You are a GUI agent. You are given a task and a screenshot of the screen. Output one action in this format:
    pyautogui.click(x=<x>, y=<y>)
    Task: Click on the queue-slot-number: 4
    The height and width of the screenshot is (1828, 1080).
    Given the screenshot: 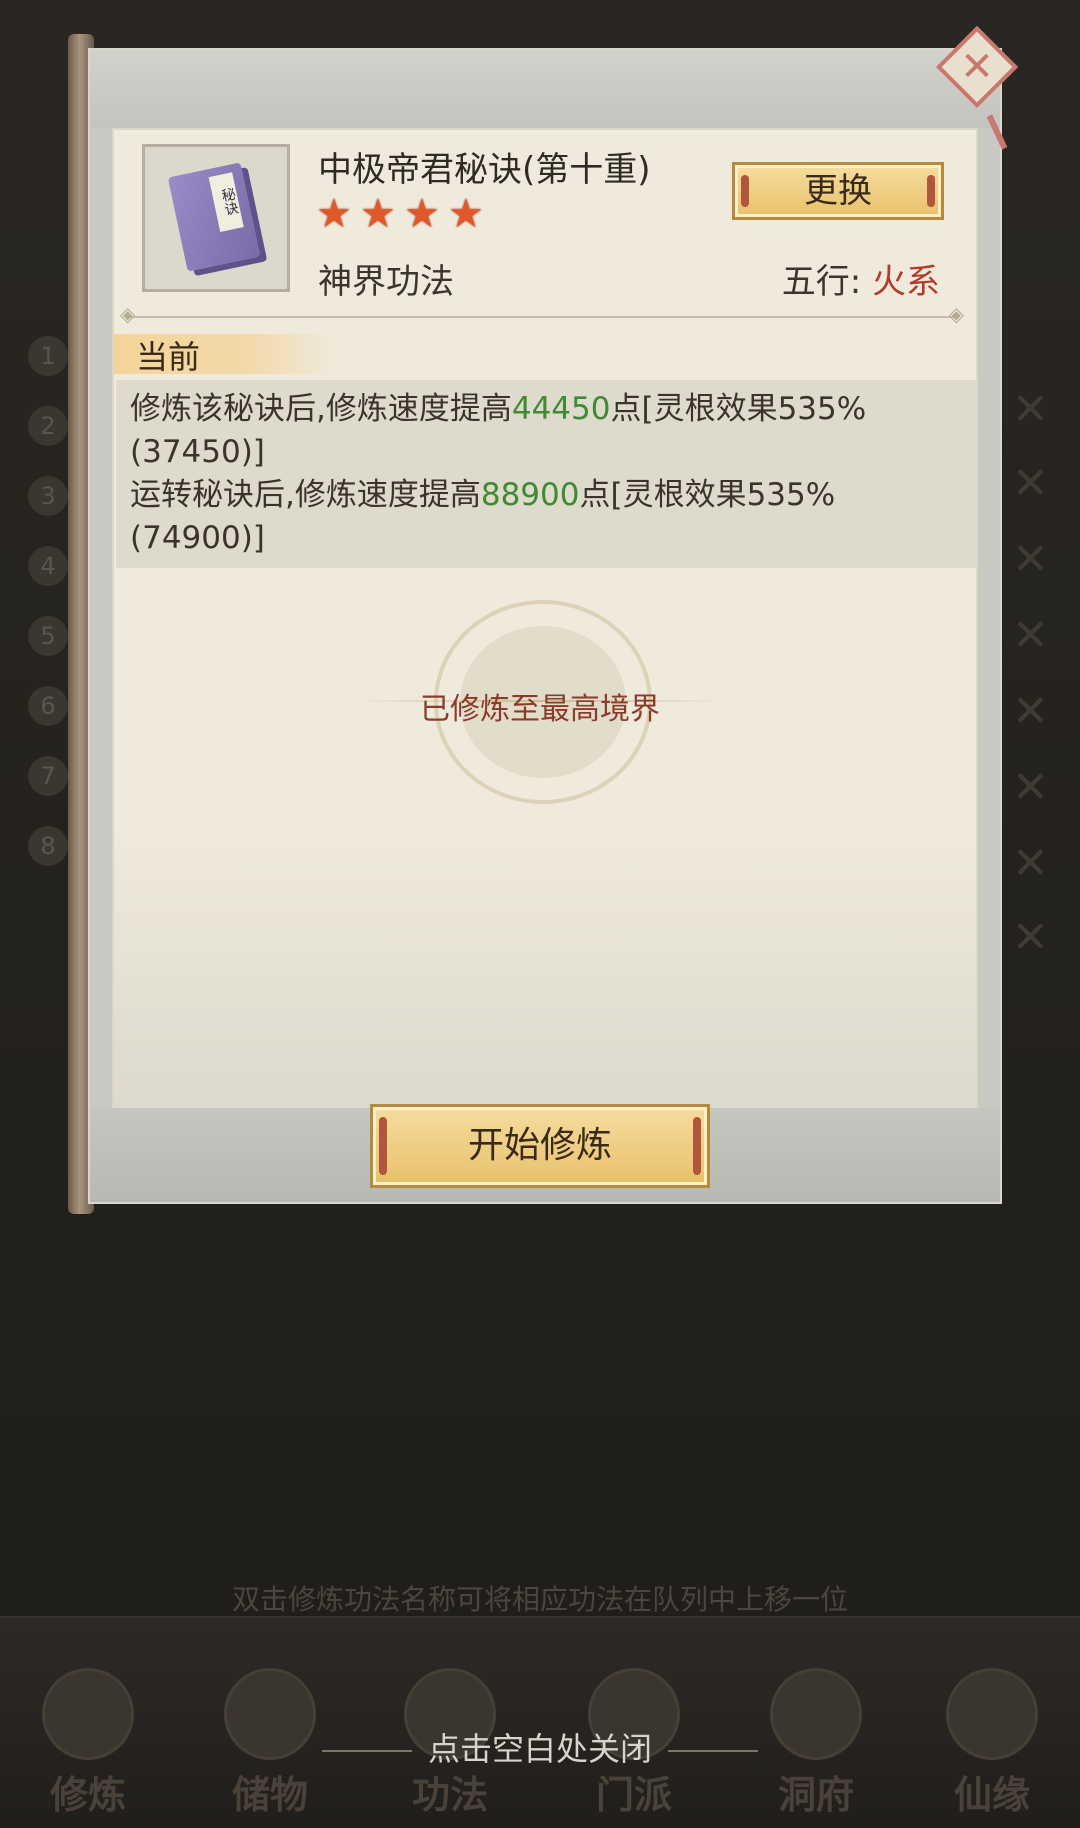 What is the action you would take?
    pyautogui.click(x=48, y=566)
    